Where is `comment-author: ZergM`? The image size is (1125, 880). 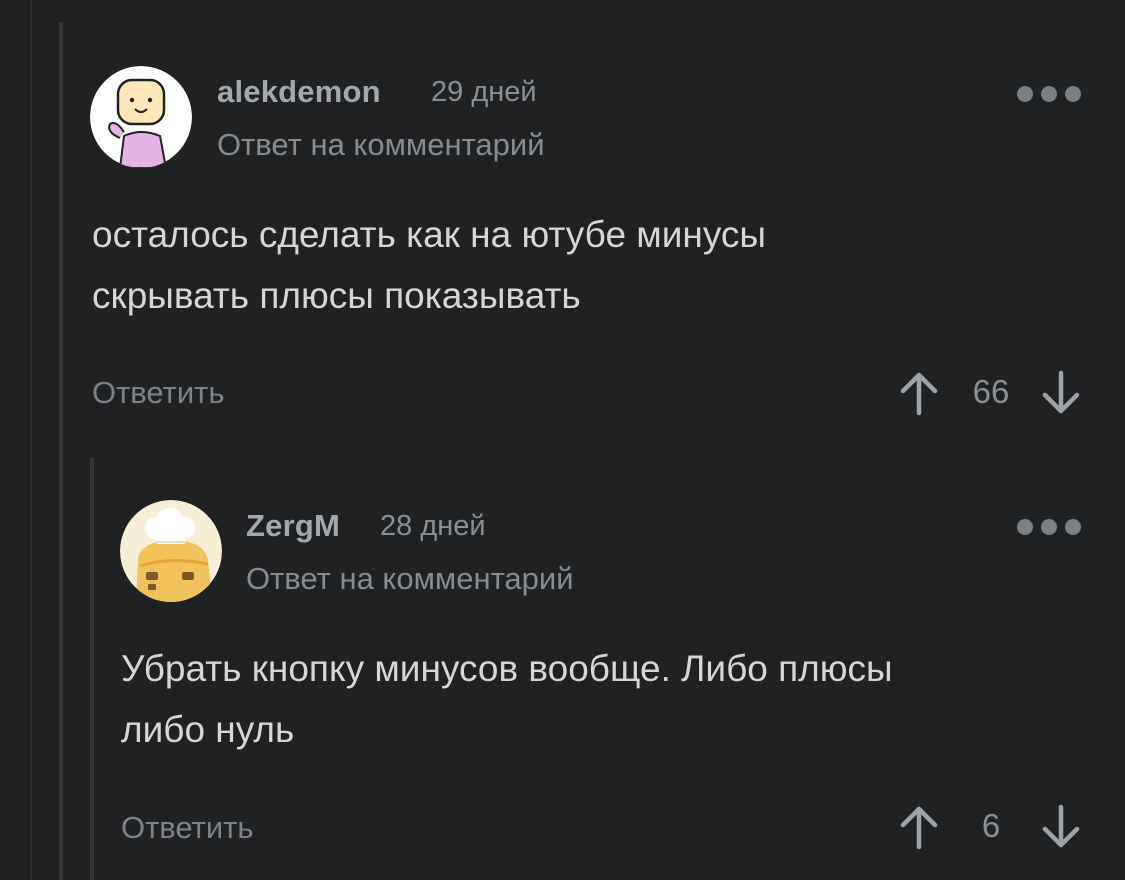 comment-author: ZergM is located at coordinates (293, 526).